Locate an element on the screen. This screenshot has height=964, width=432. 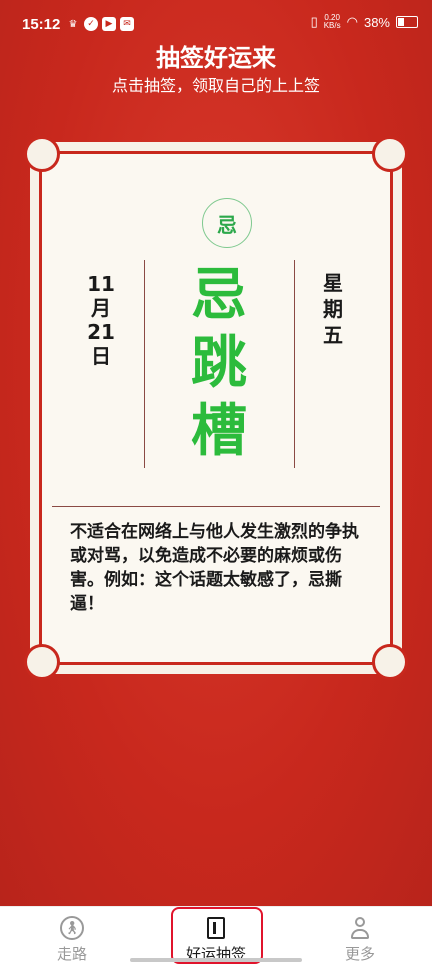
notification-icons: ♛ ✓ ▶ ✉ is located at coordinates (100, 24).